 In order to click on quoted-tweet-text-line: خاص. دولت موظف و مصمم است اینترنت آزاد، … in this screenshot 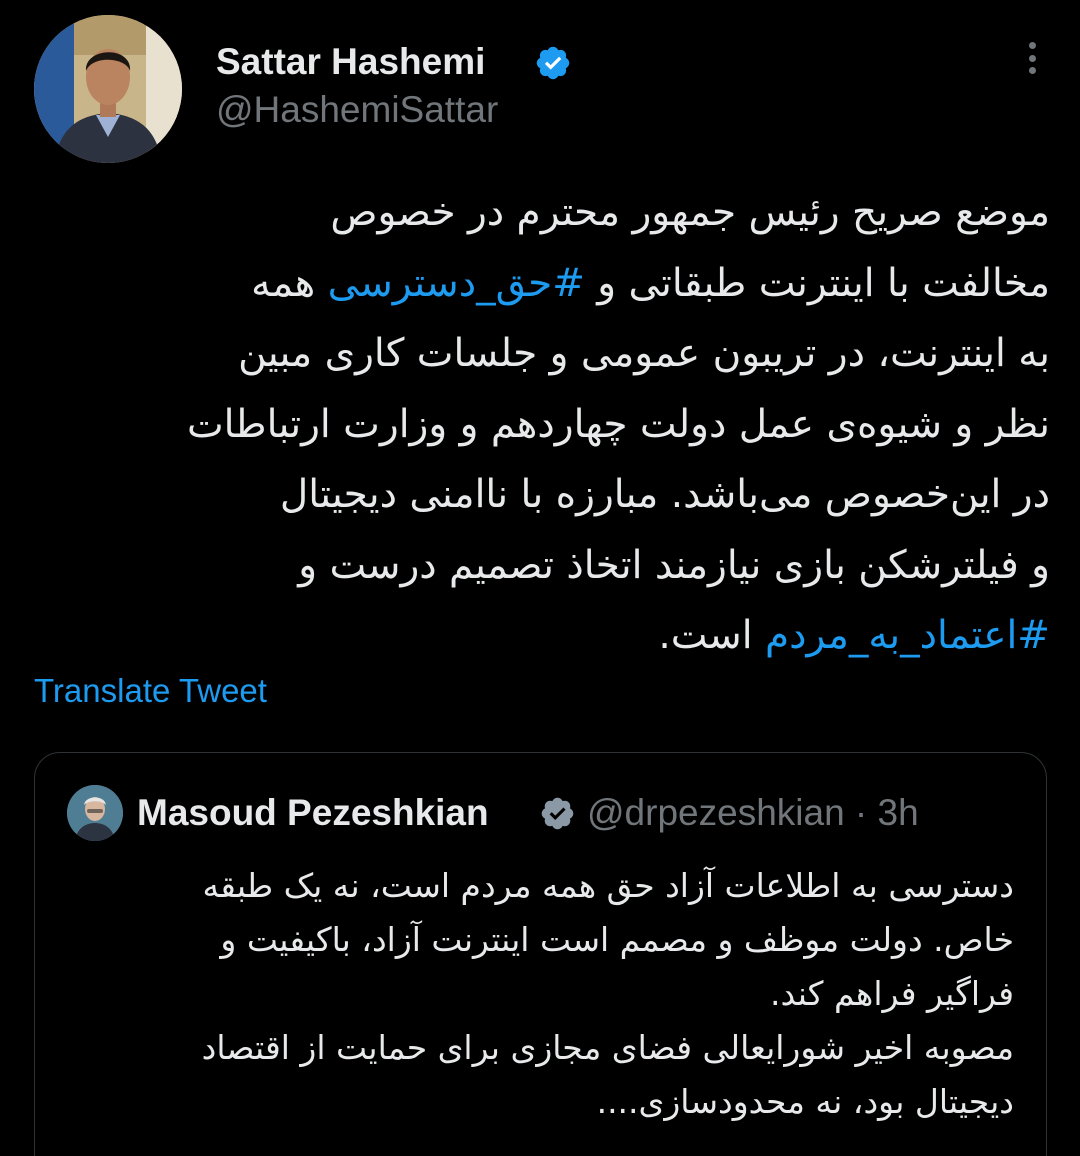, I will do `click(617, 939)`.